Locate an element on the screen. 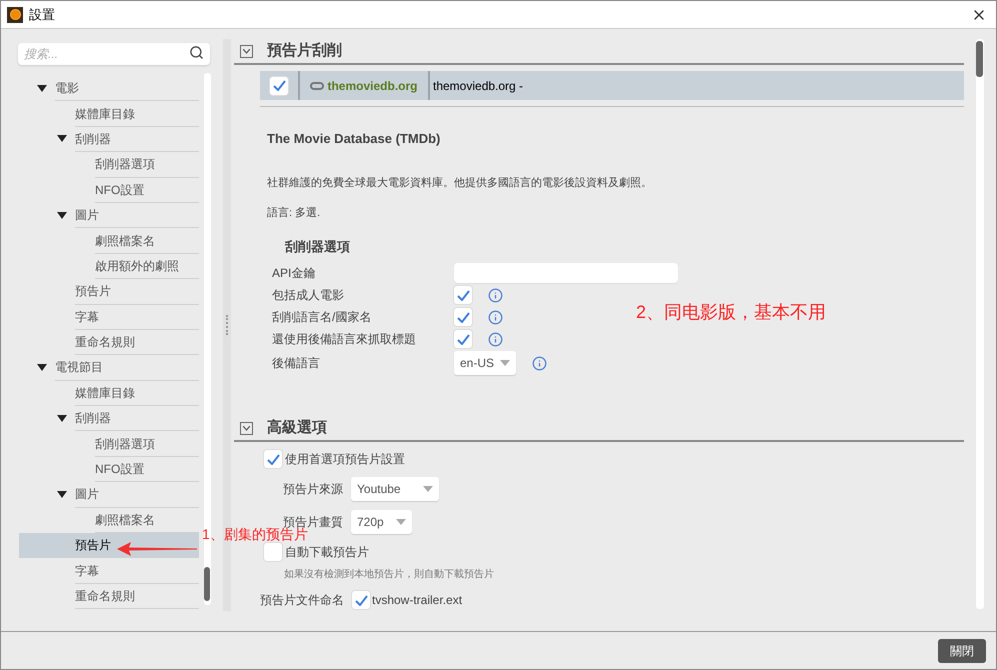 This screenshot has width=997, height=670. search-icon is located at coordinates (196, 52).